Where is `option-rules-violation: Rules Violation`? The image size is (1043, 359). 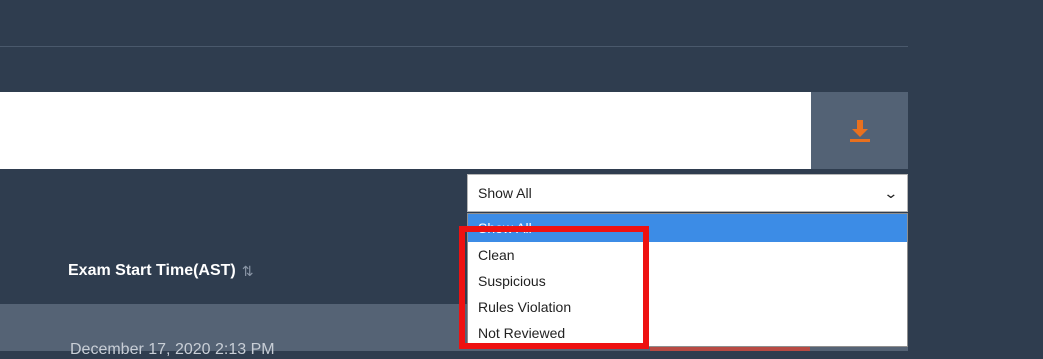 option-rules-violation: Rules Violation is located at coordinates (687, 307).